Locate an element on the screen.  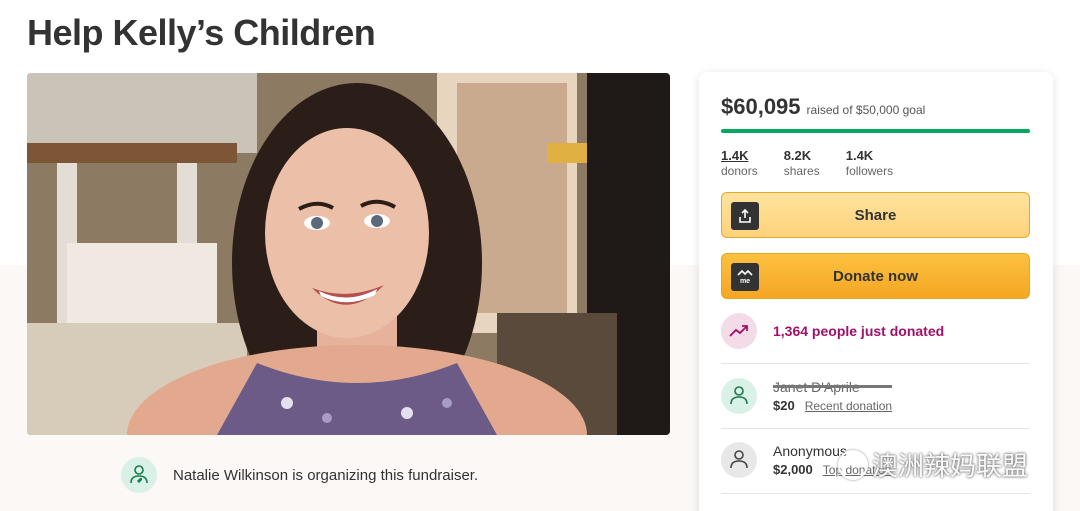
progress-bar is located at coordinates (875, 131).